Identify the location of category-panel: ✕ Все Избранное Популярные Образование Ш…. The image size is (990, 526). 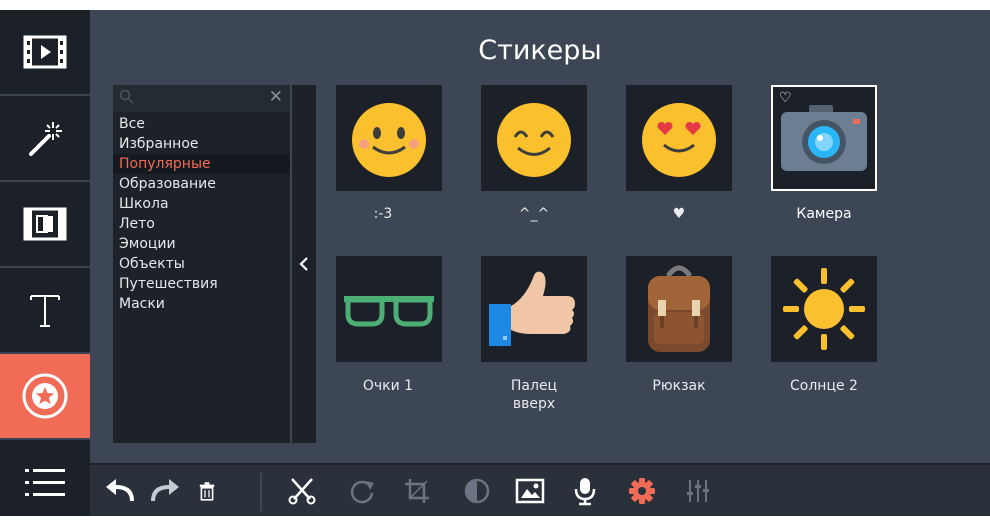
(201, 264).